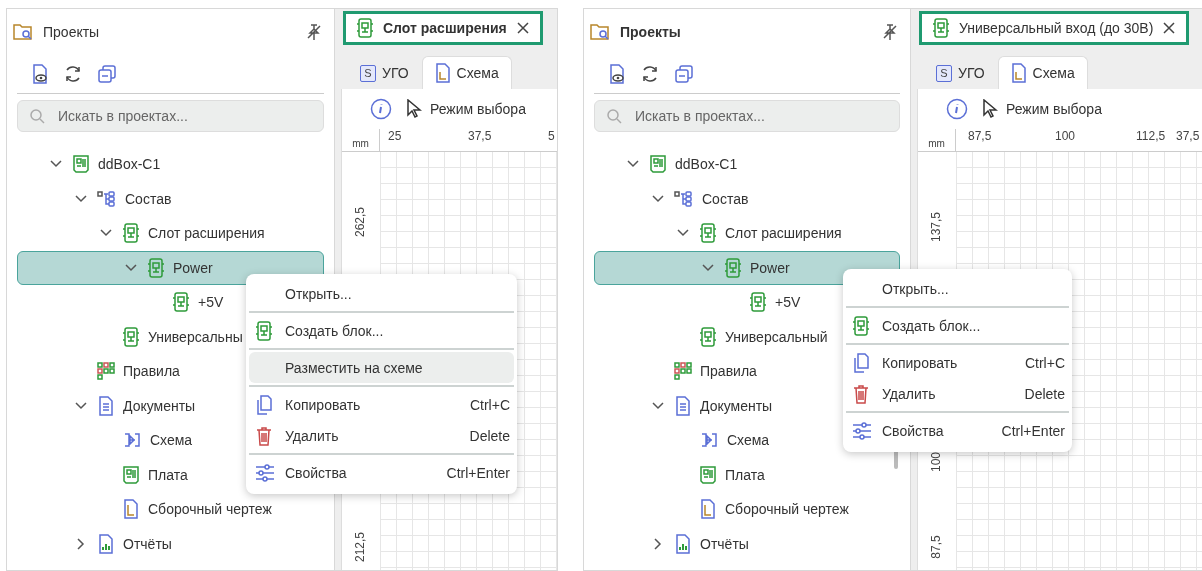 The width and height of the screenshot is (1202, 571). Describe the element at coordinates (395, 136) in the screenshot. I see `ruler-label: 25` at that location.